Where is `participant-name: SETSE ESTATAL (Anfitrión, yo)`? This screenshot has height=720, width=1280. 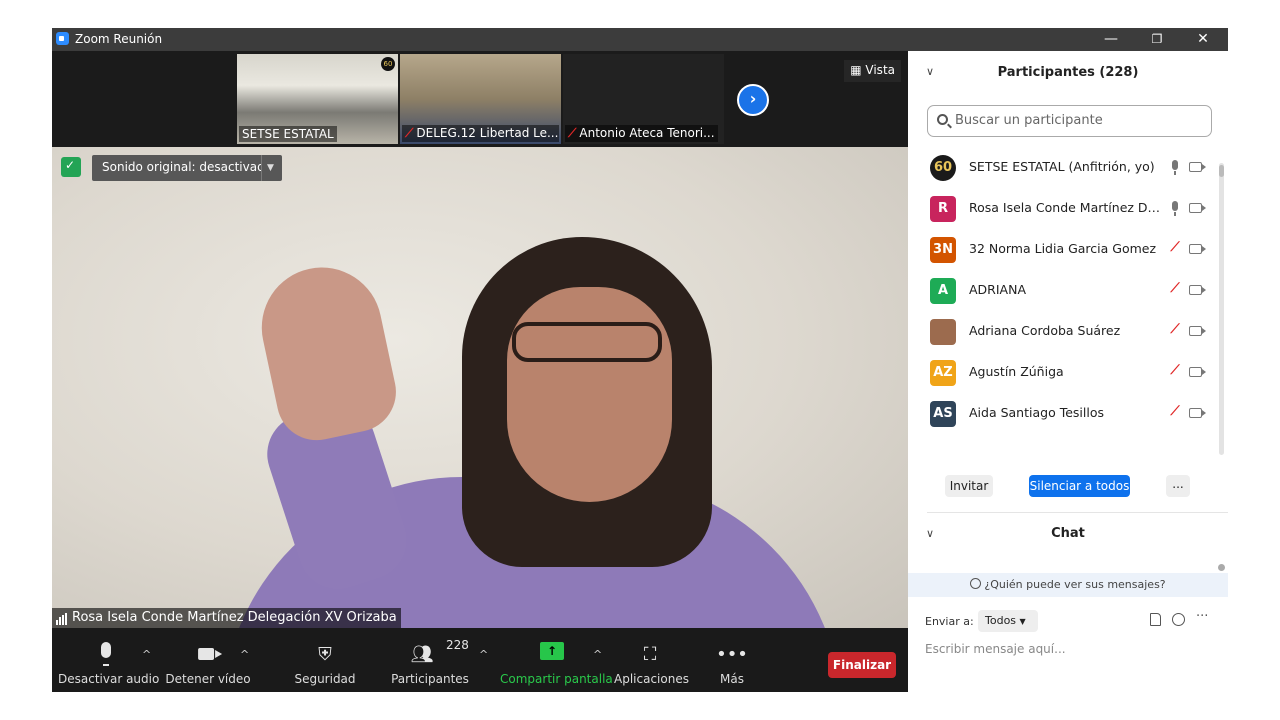 participant-name: SETSE ESTATAL (Anfitrión, yo) is located at coordinates (1062, 166).